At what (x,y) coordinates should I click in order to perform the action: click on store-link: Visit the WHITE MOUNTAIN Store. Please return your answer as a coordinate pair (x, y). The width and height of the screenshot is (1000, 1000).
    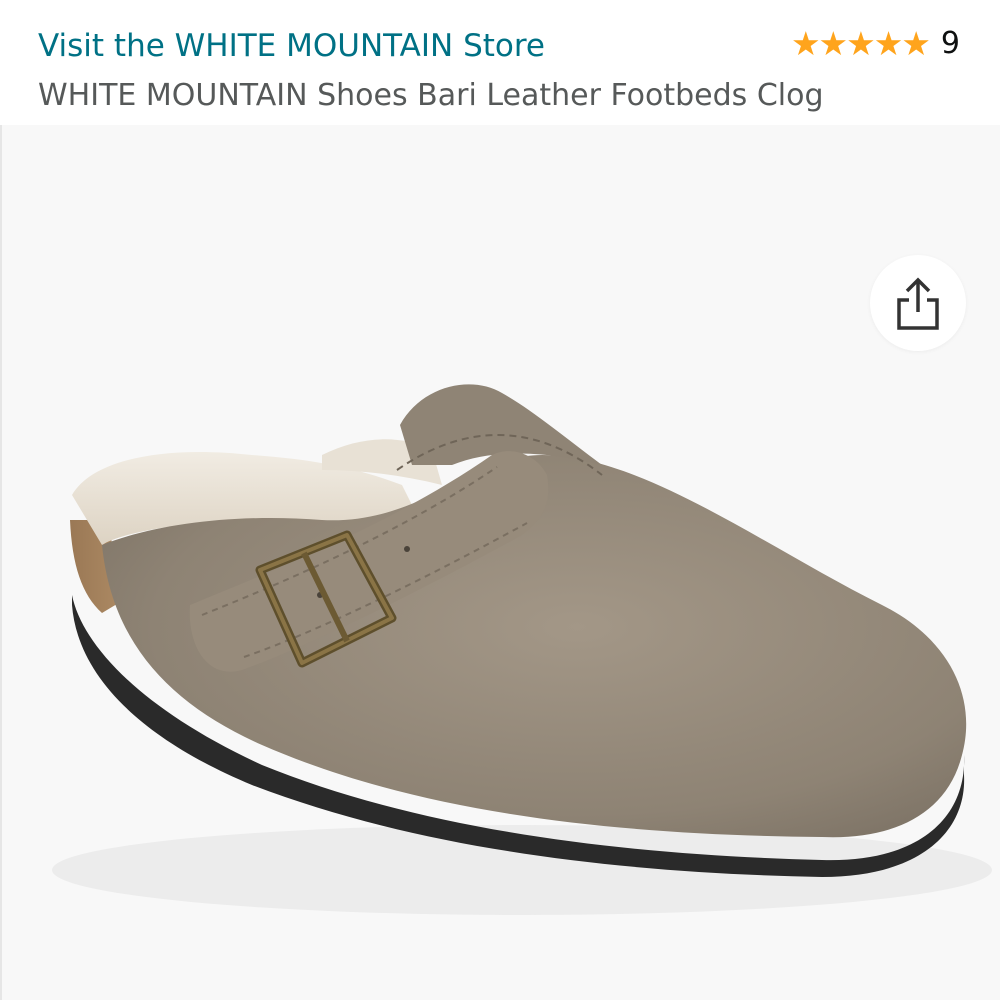
    Looking at the image, I should click on (291, 46).